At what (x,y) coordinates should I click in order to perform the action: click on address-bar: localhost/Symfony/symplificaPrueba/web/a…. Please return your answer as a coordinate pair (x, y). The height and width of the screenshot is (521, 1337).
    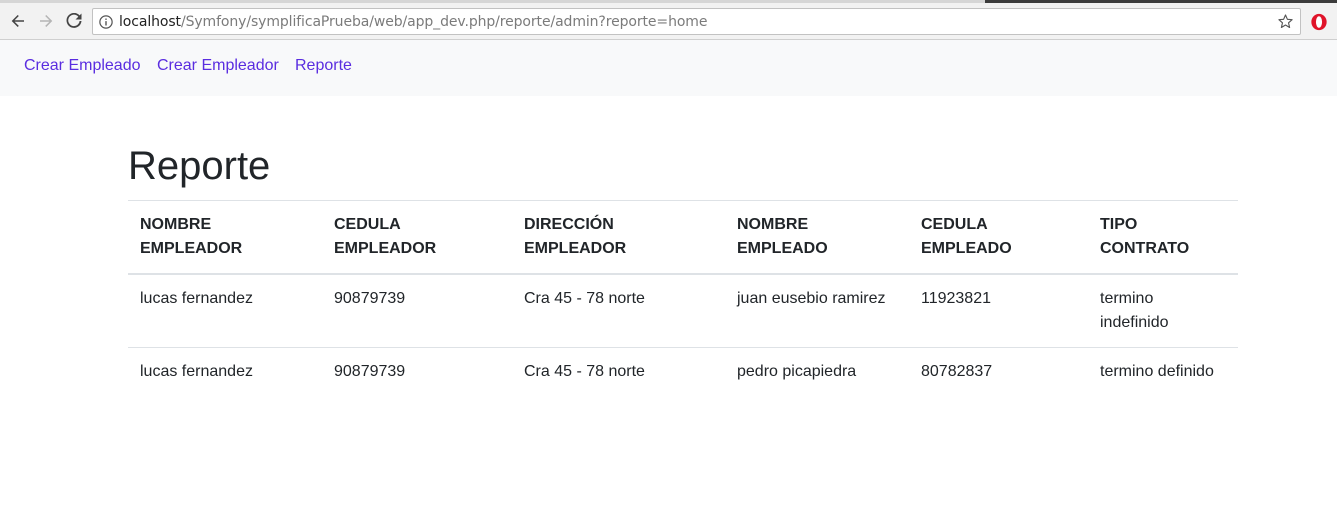
    Looking at the image, I should click on (696, 21).